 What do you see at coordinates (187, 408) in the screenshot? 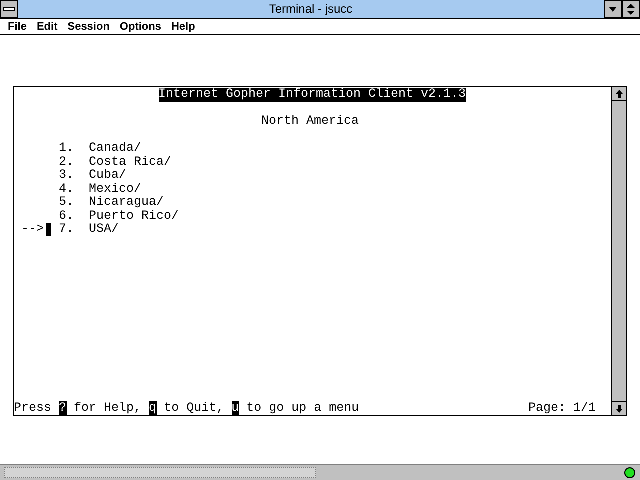
I see `help-prompt: Press ? for Help, q to Quit, u to go up a menu` at bounding box center [187, 408].